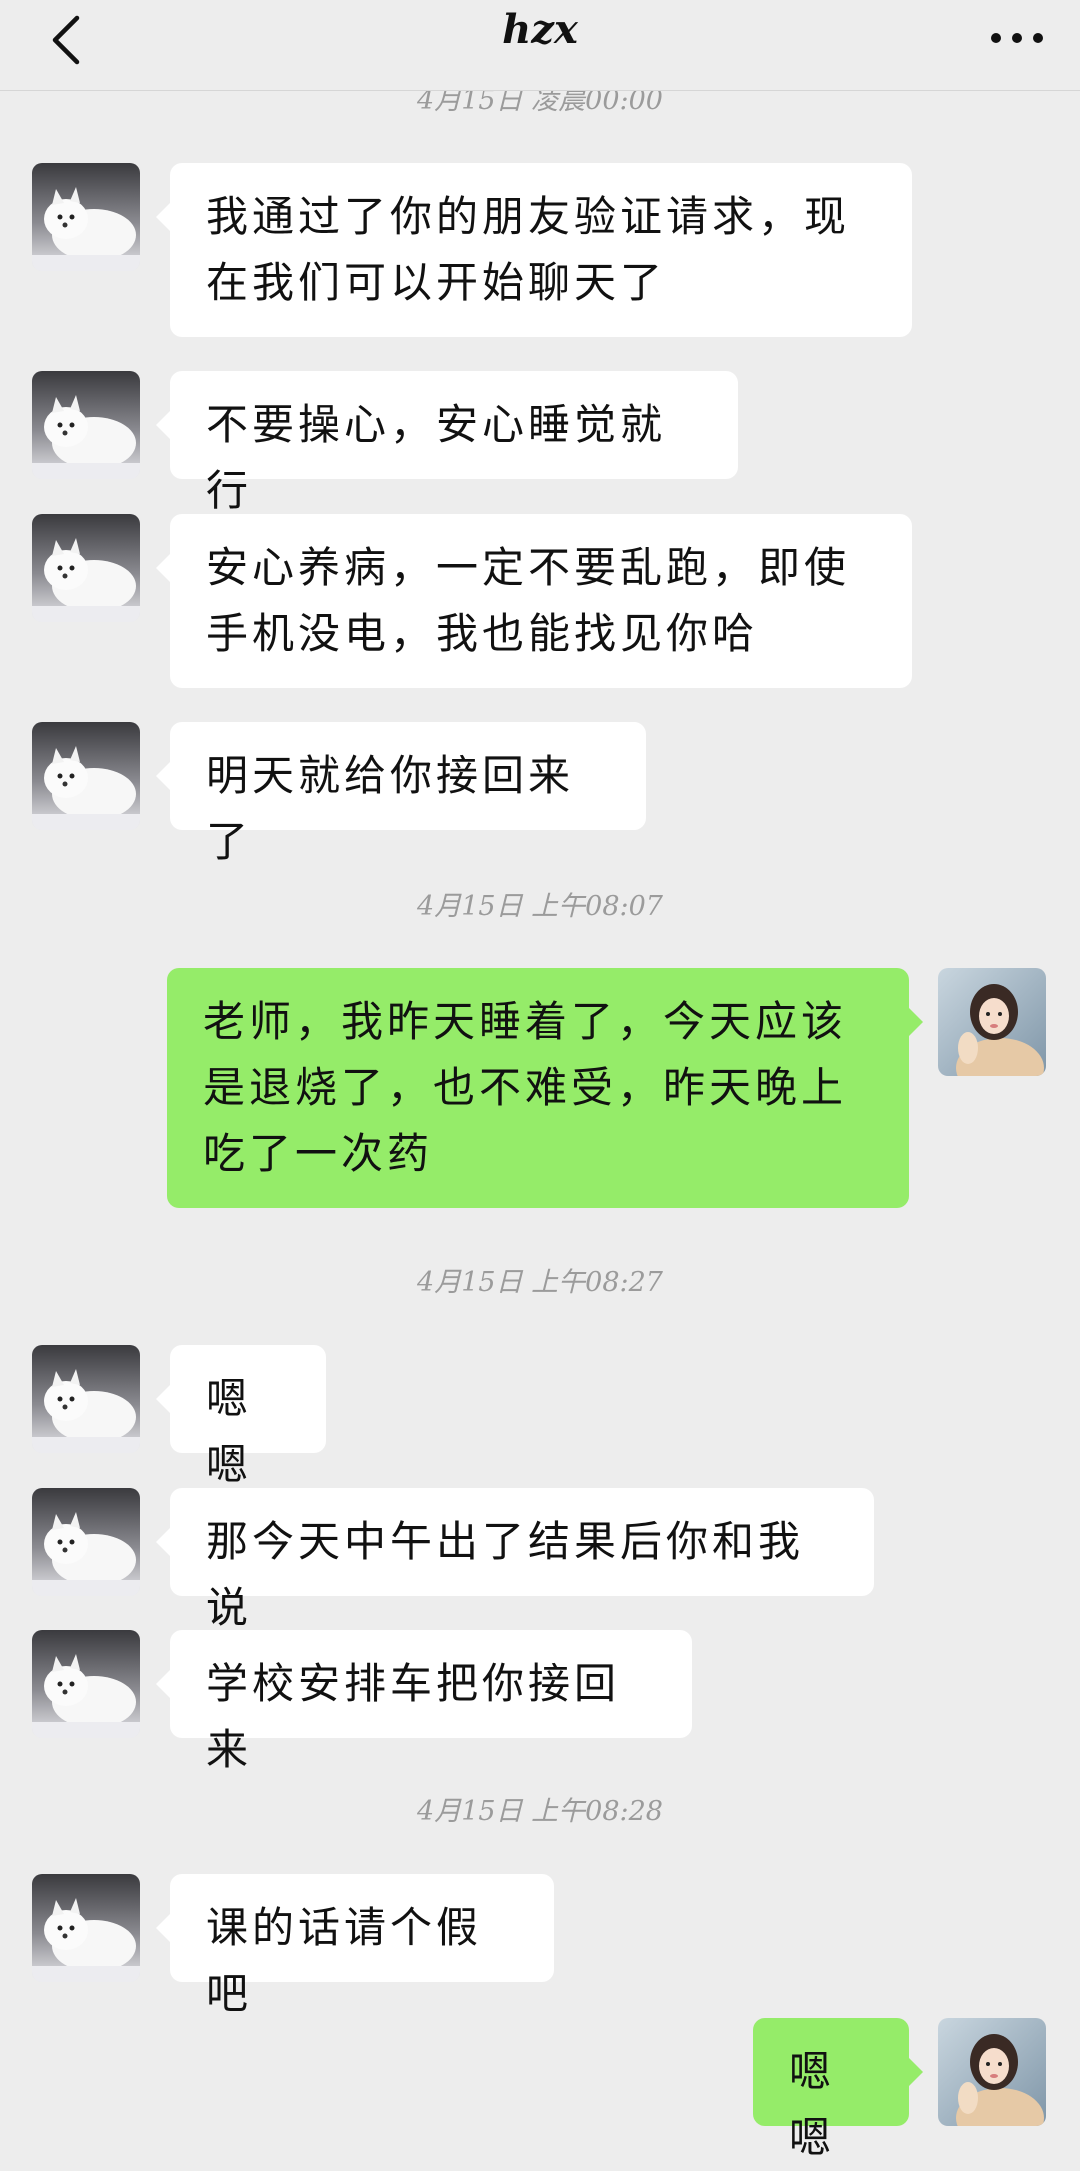  I want to click on incoming-message-bubble: 课的话请个假吧, so click(355, 1946).